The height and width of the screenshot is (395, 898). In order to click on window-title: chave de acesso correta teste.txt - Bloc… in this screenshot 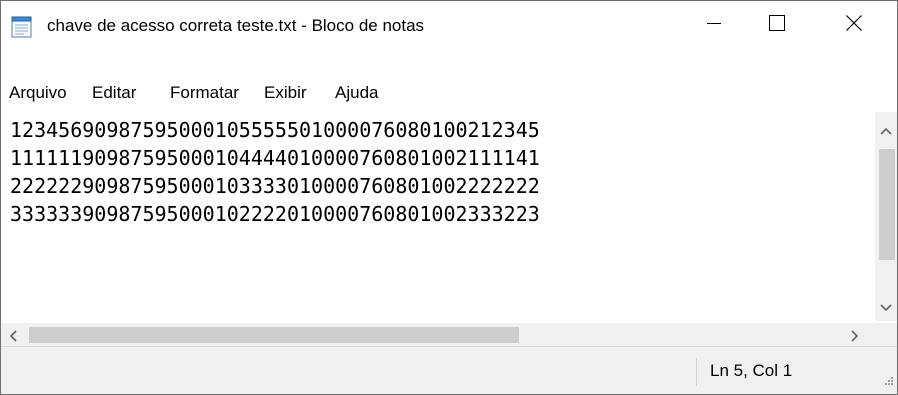, I will do `click(236, 25)`.